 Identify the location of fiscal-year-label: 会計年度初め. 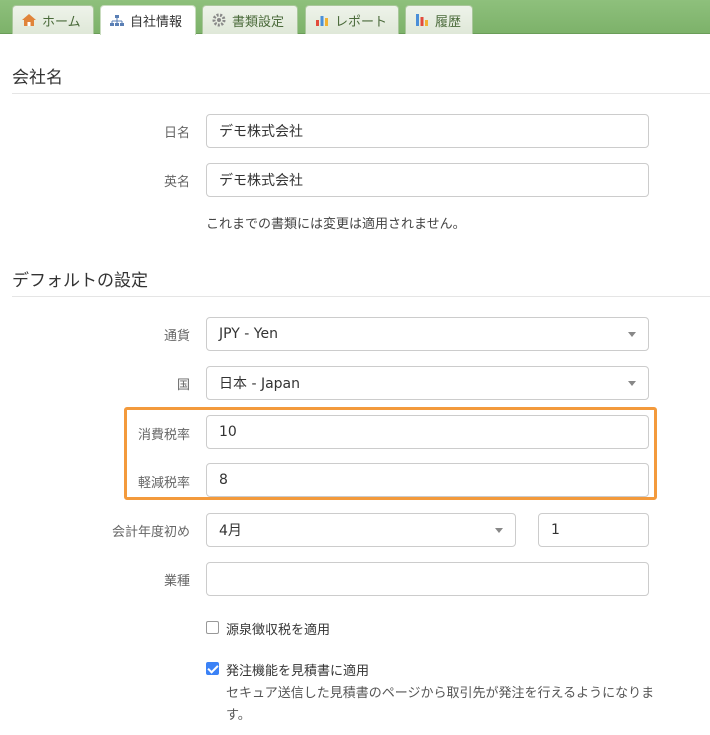
(150, 532).